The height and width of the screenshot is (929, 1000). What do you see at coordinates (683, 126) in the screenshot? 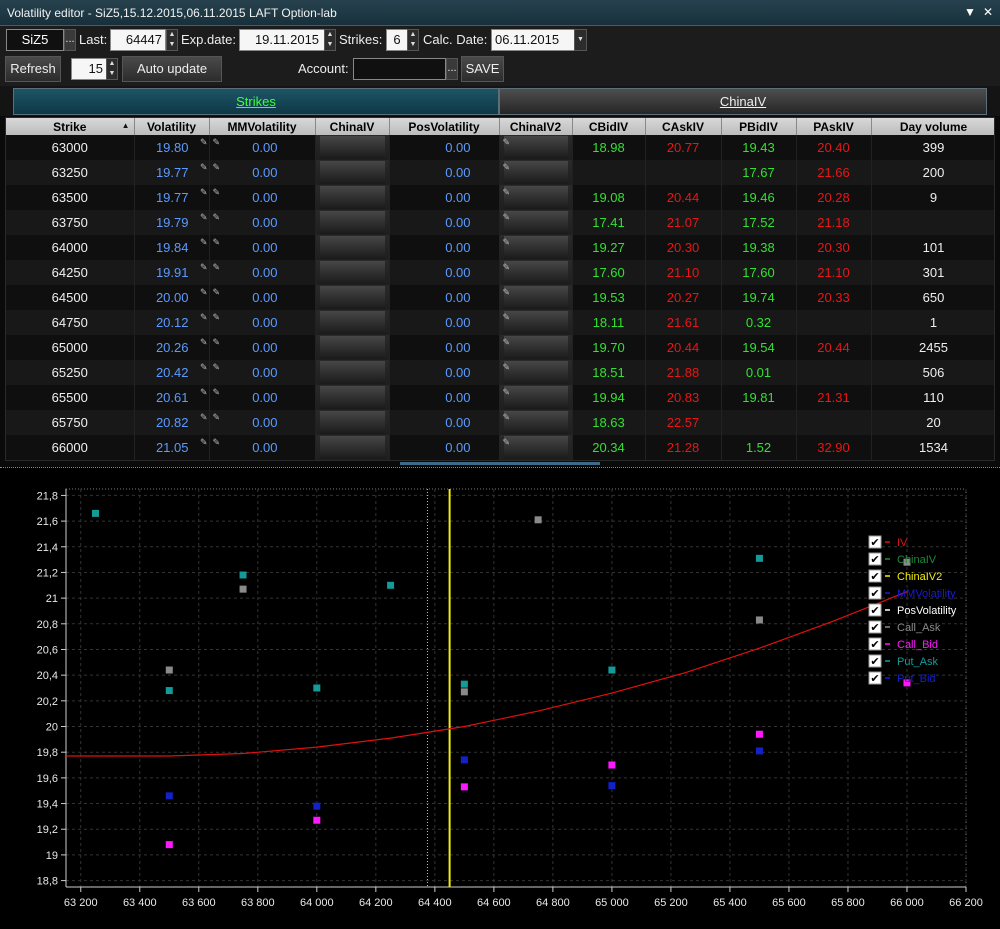
I see `col-header-caskiv: CAskIV` at bounding box center [683, 126].